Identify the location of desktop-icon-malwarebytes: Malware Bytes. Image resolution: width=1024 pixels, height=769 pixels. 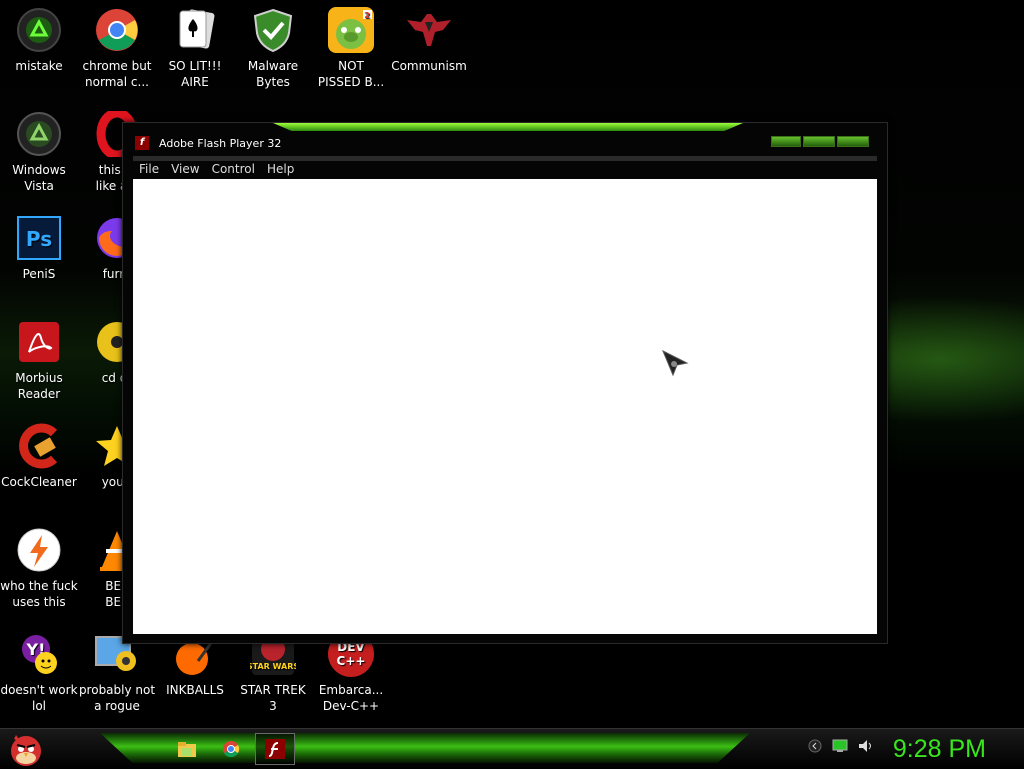
(273, 48).